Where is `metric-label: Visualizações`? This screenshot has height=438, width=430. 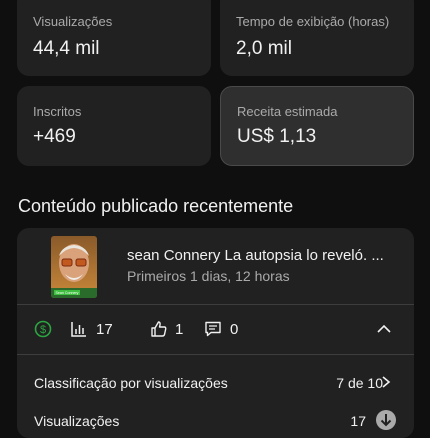
metric-label: Visualizações is located at coordinates (73, 21).